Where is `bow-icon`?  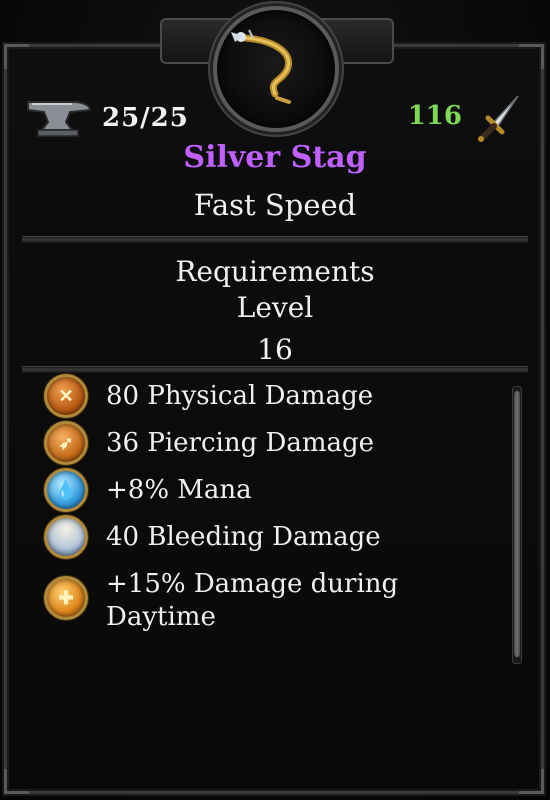
bow-icon is located at coordinates (262, 66).